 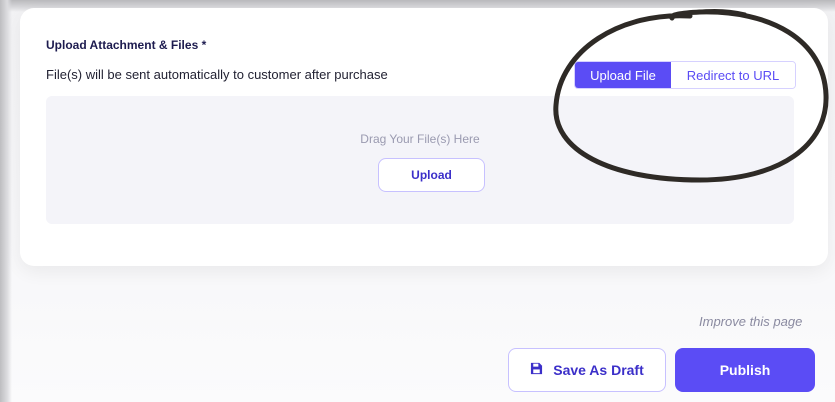 What do you see at coordinates (598, 370) in the screenshot?
I see `save-as-draft-label: Save As Draft` at bounding box center [598, 370].